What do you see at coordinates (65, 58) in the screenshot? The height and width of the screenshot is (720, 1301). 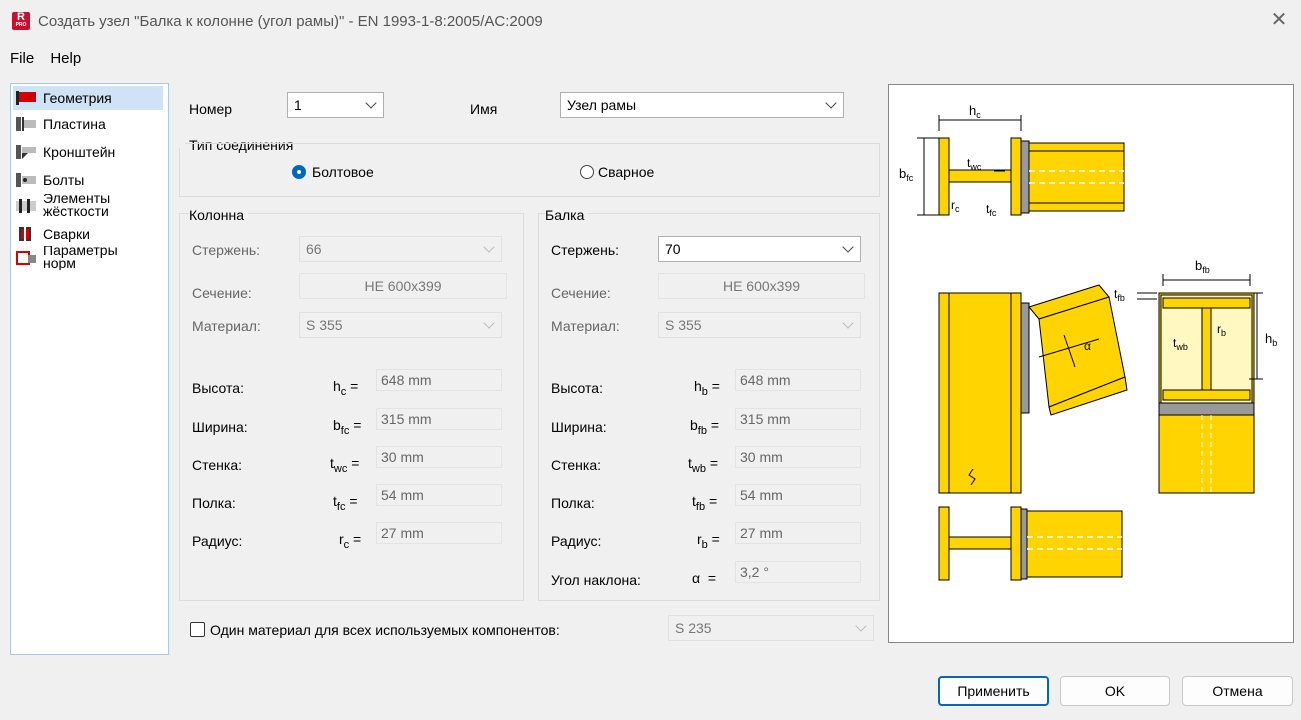 I see `menu-help: Help` at bounding box center [65, 58].